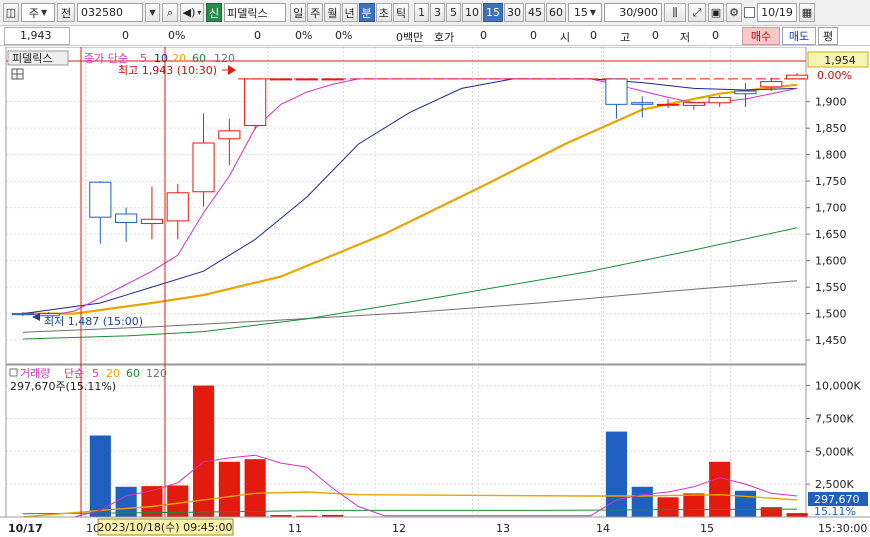  Describe the element at coordinates (366, 12) in the screenshot. I see `period-button-4: 분` at that location.